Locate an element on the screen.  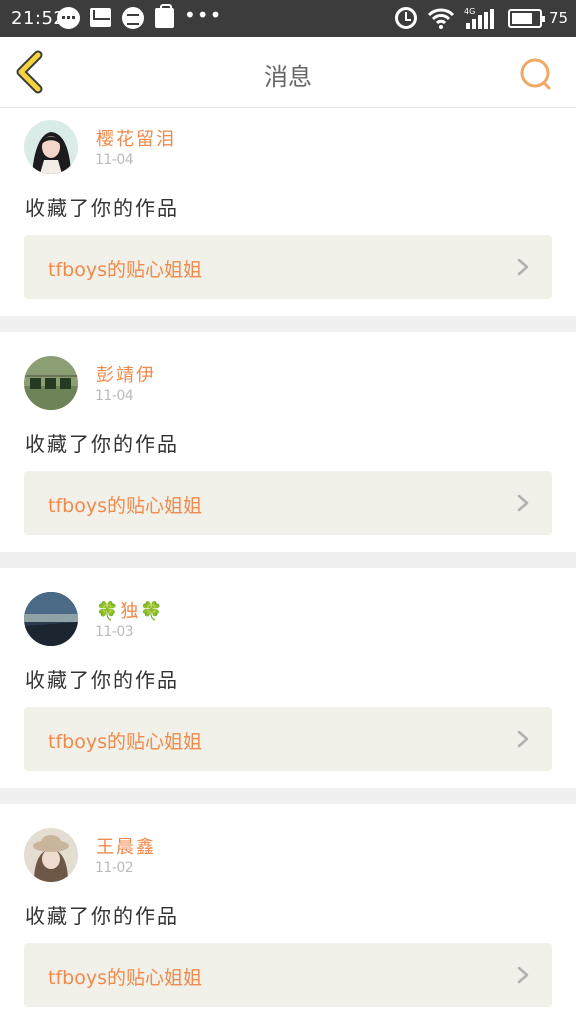
chat-bubble-icon is located at coordinates (68, 18).